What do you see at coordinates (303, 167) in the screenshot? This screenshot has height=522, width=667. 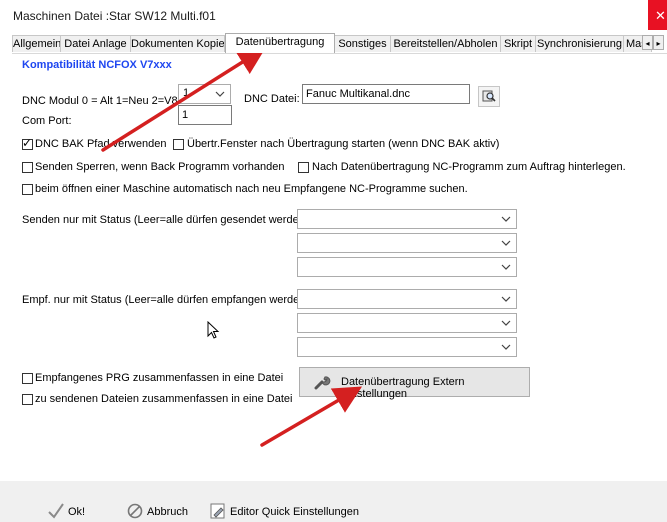 I see `nach-datenuebertragung-checkbox` at bounding box center [303, 167].